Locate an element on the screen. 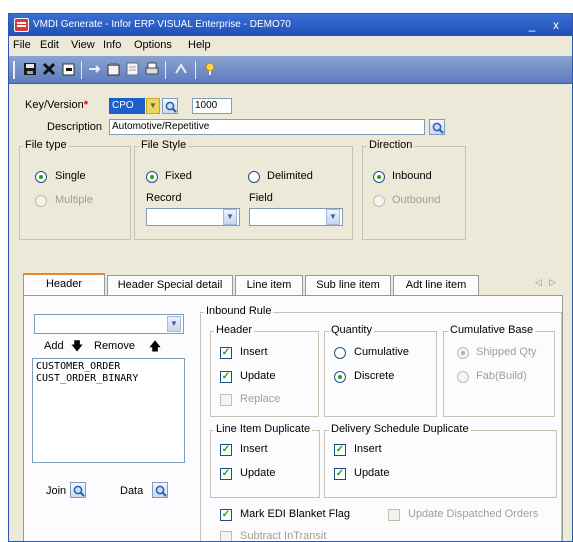 The height and width of the screenshot is (542, 573). outbound-radio is located at coordinates (379, 201).